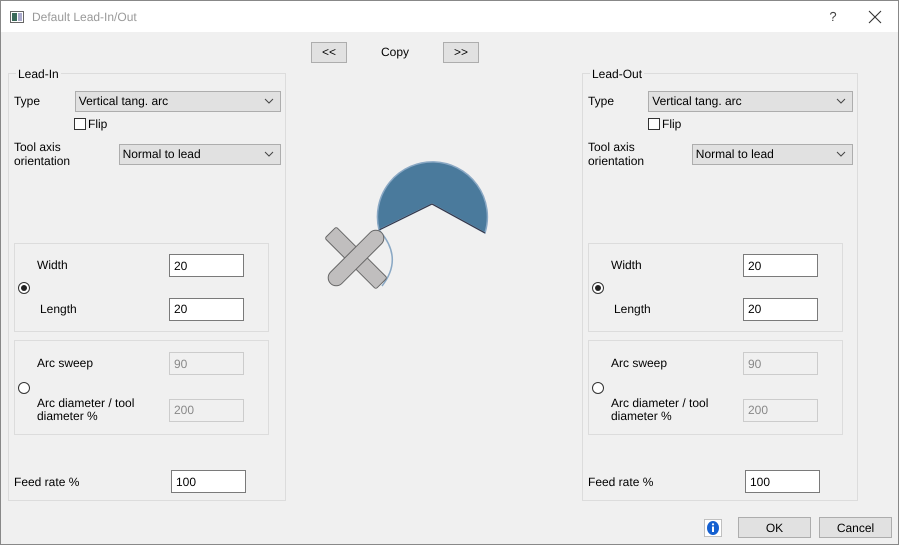 Image resolution: width=899 pixels, height=545 pixels. Describe the element at coordinates (617, 74) in the screenshot. I see `group-title: Lead-Out` at that location.